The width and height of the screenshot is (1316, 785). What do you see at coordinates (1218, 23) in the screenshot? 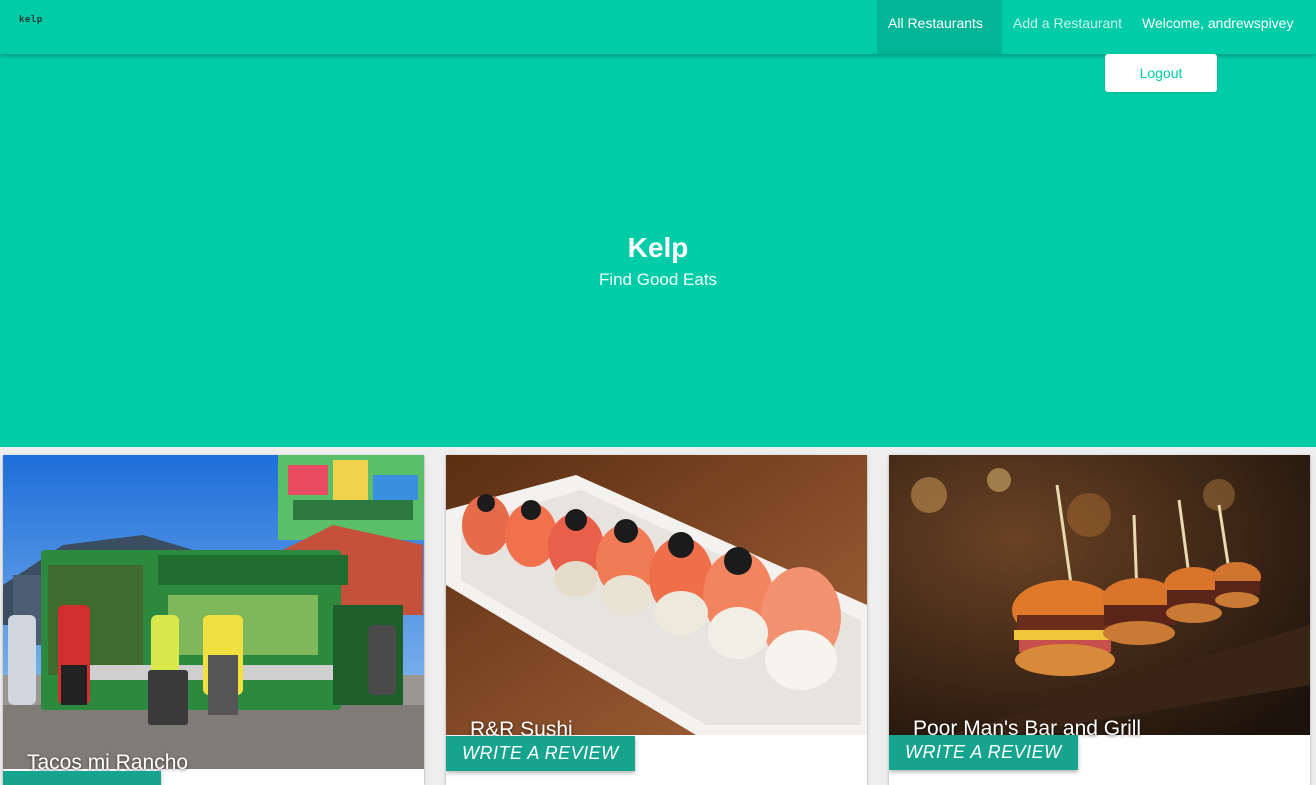
I see `welcome-message: Welcome, andrewspivey` at bounding box center [1218, 23].